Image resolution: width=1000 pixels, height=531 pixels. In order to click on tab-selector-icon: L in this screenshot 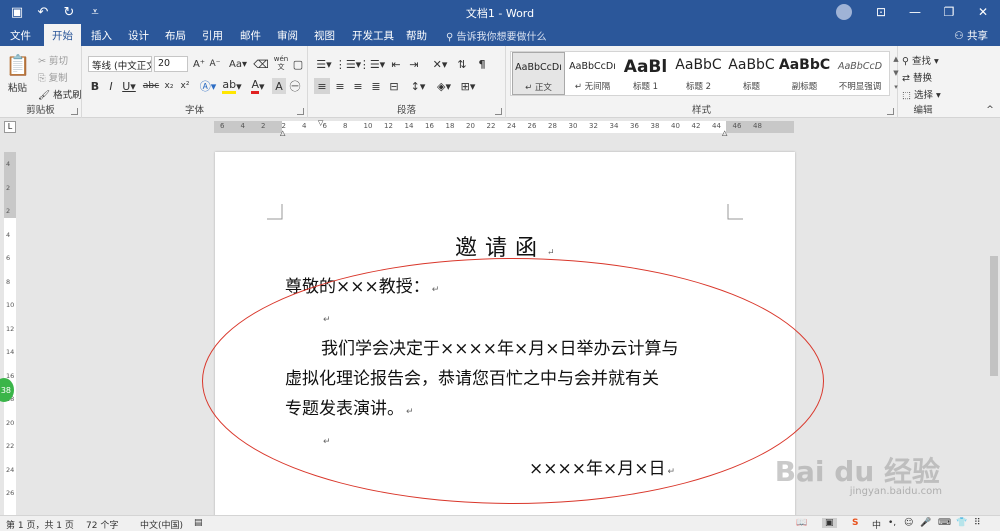, I will do `click(10, 127)`.